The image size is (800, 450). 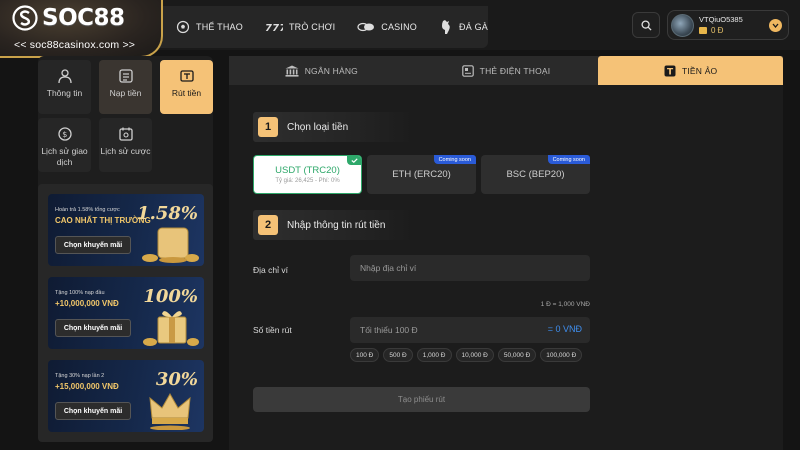 I want to click on search-icon, so click(x=646, y=25).